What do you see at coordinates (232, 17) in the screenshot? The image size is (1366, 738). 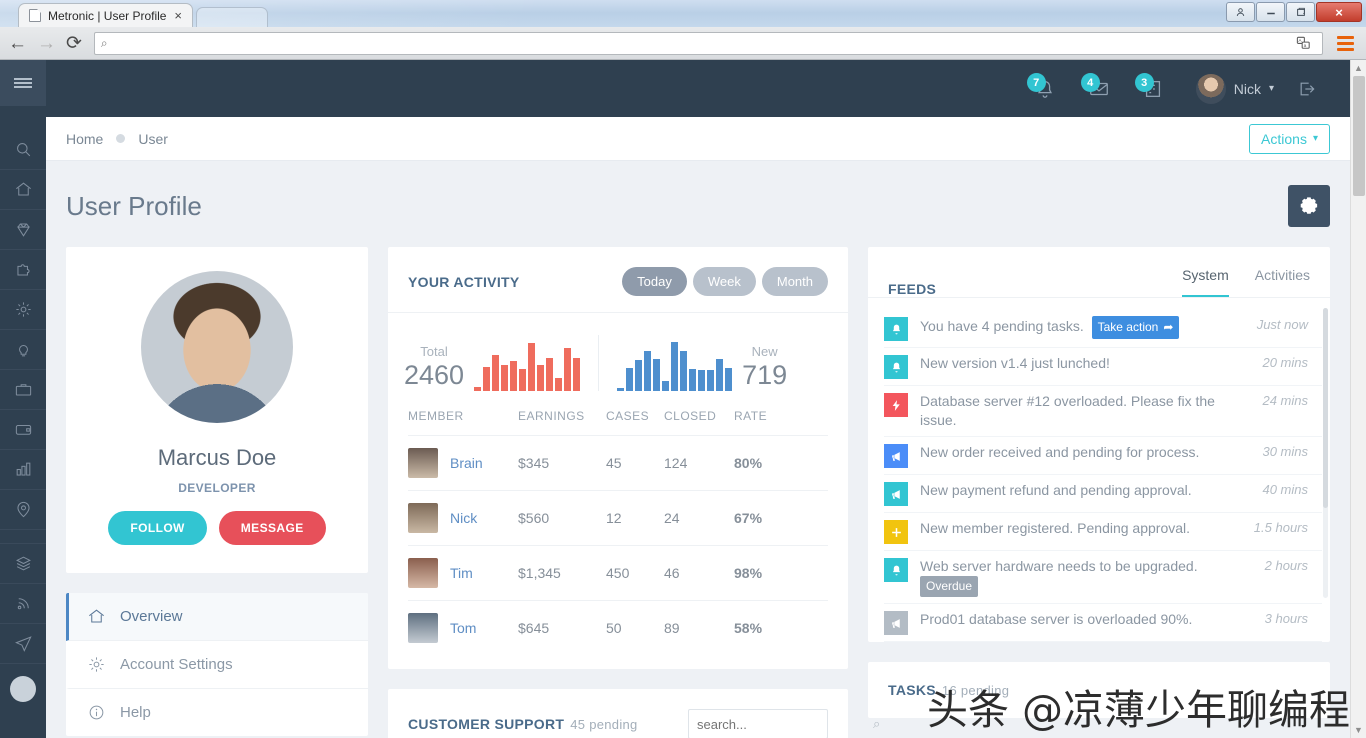 I see `new-tab-button` at bounding box center [232, 17].